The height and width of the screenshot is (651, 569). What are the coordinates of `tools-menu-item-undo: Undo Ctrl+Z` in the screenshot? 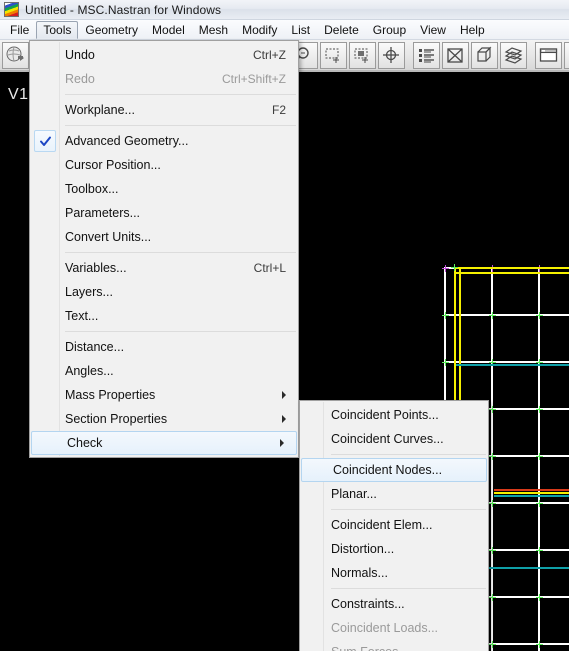 It's located at (164, 55).